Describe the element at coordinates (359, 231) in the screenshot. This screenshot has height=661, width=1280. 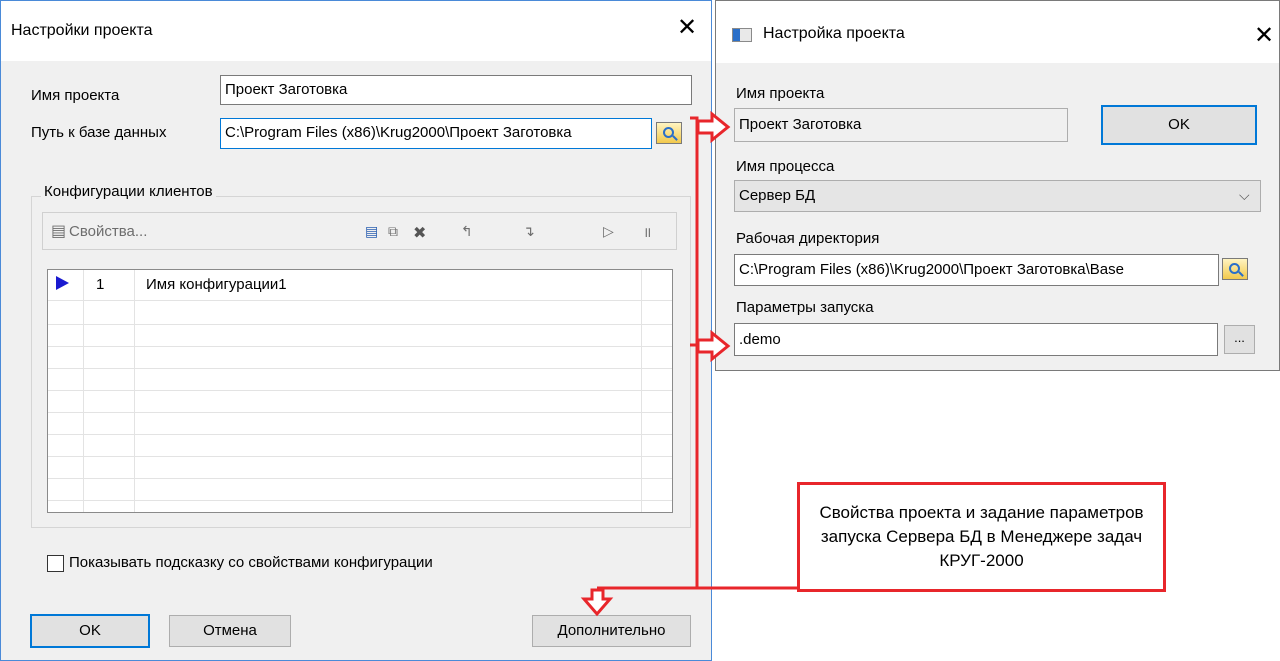
I see `configs-toolbar: ▤ Свойства... ▤ ⧉ ✖ ↰ ↴ ▷ ॥` at that location.